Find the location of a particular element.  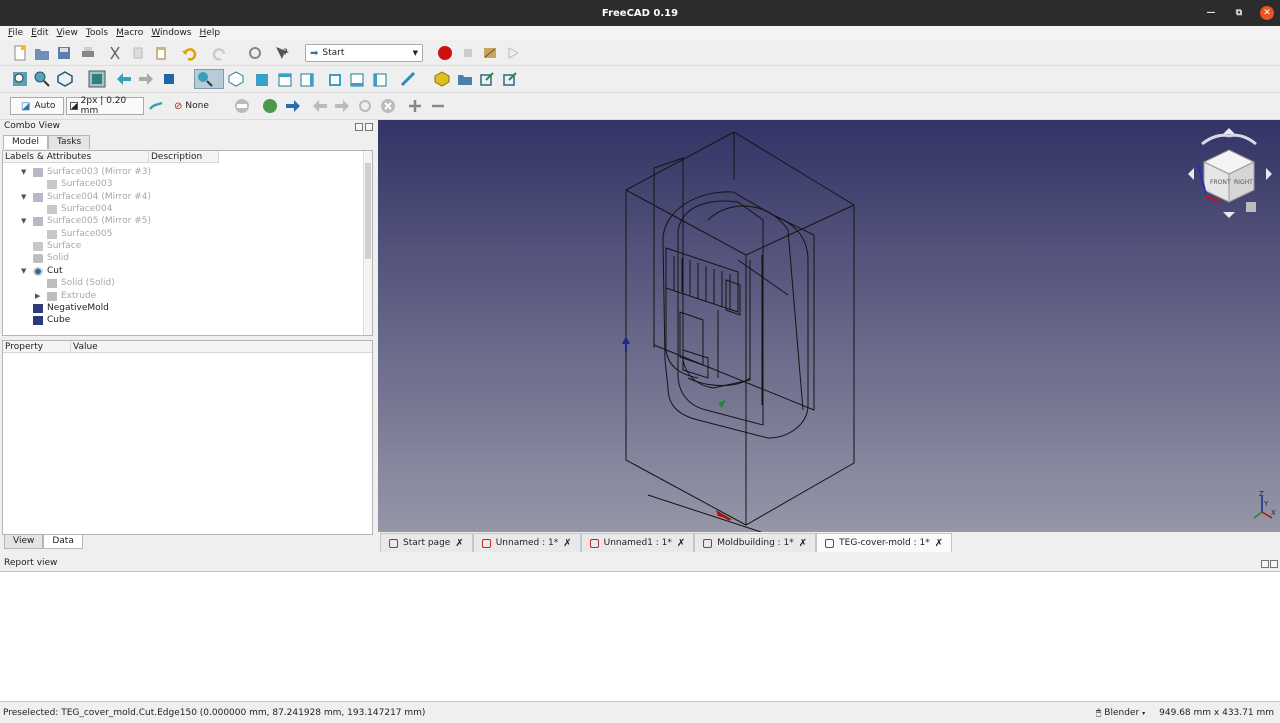

autogroup-button: ⊘ None is located at coordinates (195, 106).